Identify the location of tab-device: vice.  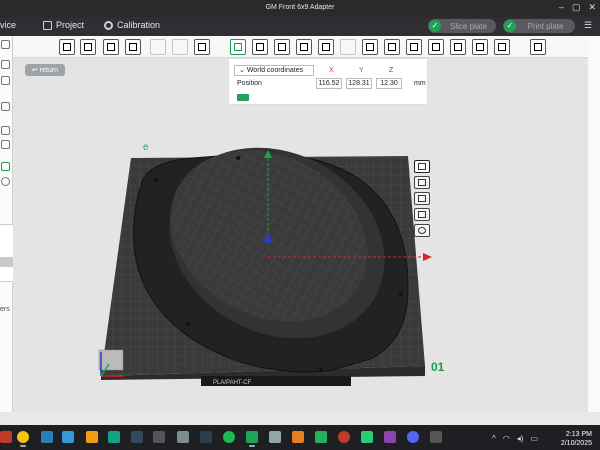
(8, 25).